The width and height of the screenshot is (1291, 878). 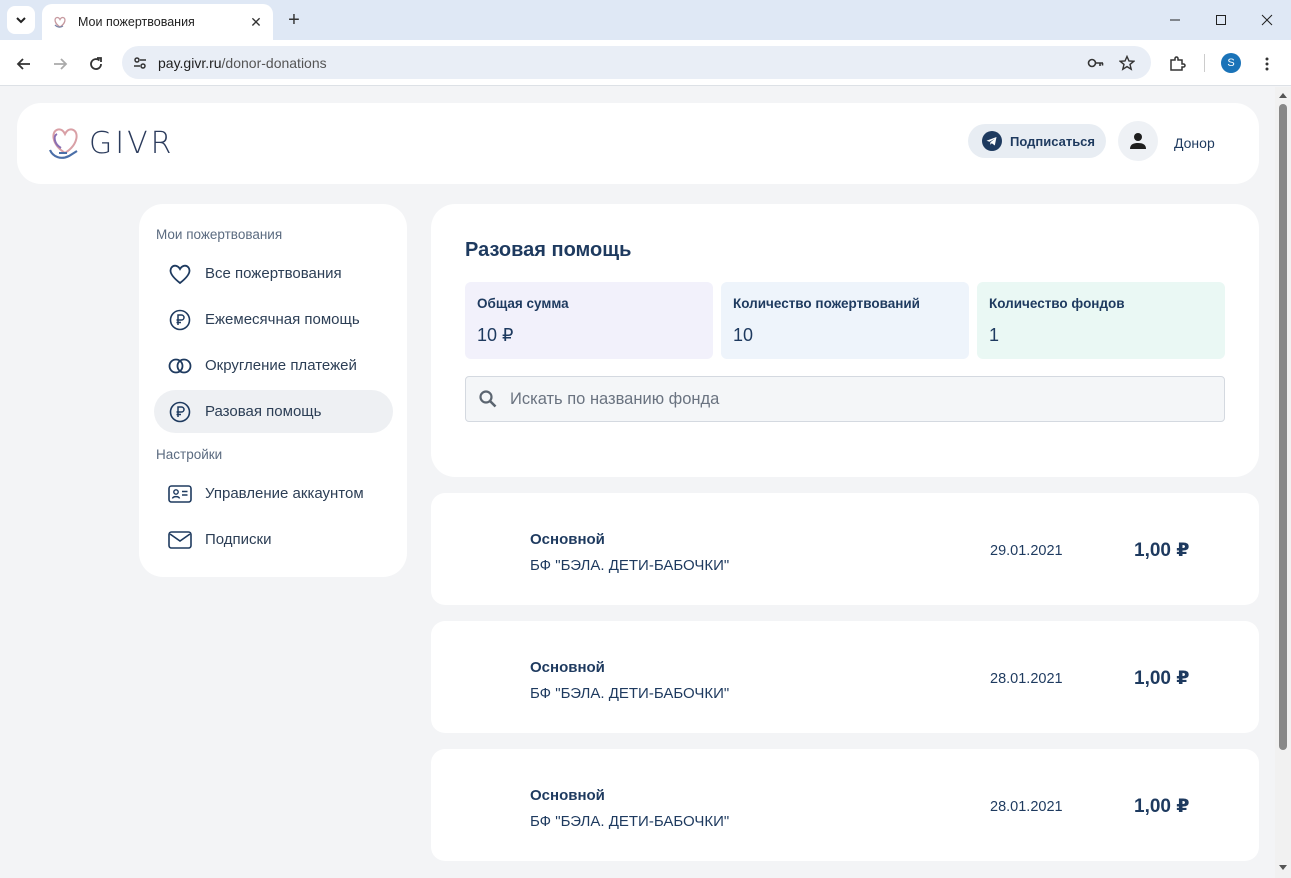 What do you see at coordinates (136, 22) in the screenshot?
I see `tab-title: Мои пожертвования` at bounding box center [136, 22].